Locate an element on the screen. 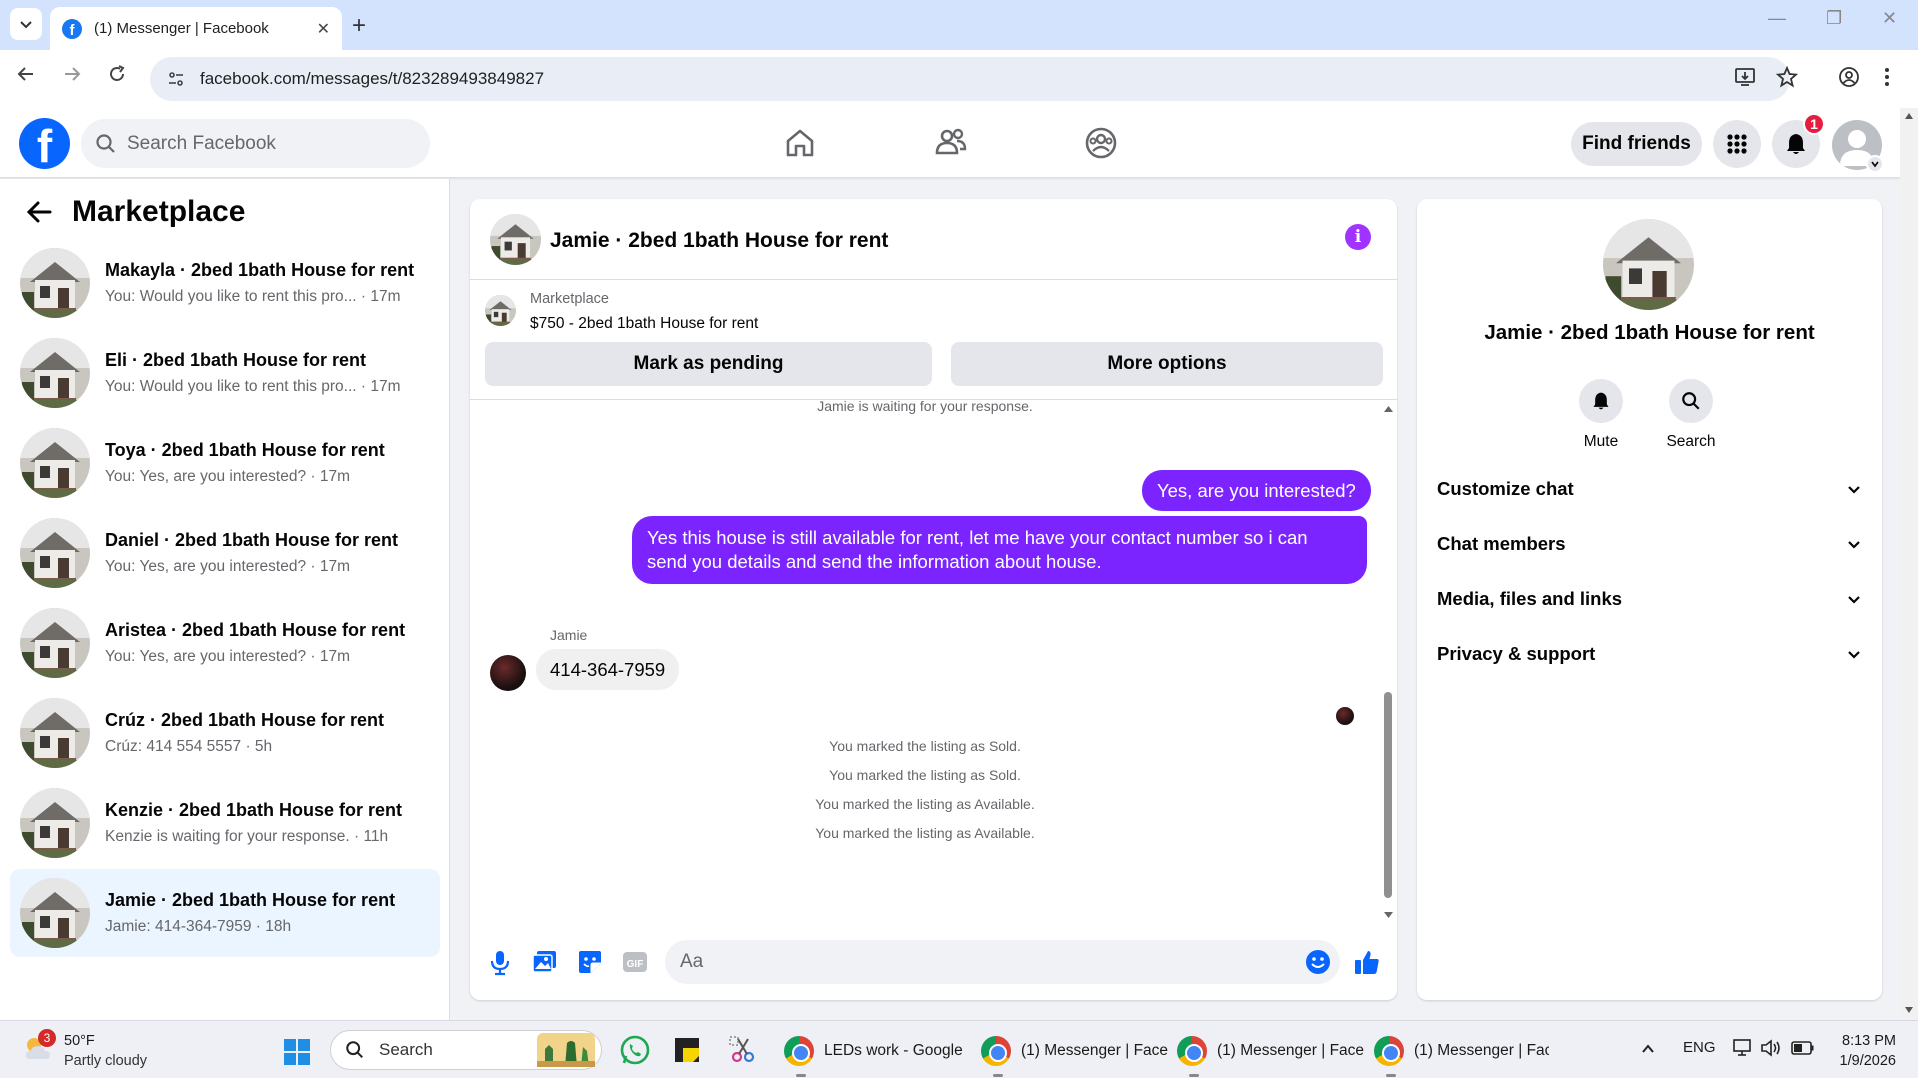  section-label: Customize chat is located at coordinates (1505, 488).